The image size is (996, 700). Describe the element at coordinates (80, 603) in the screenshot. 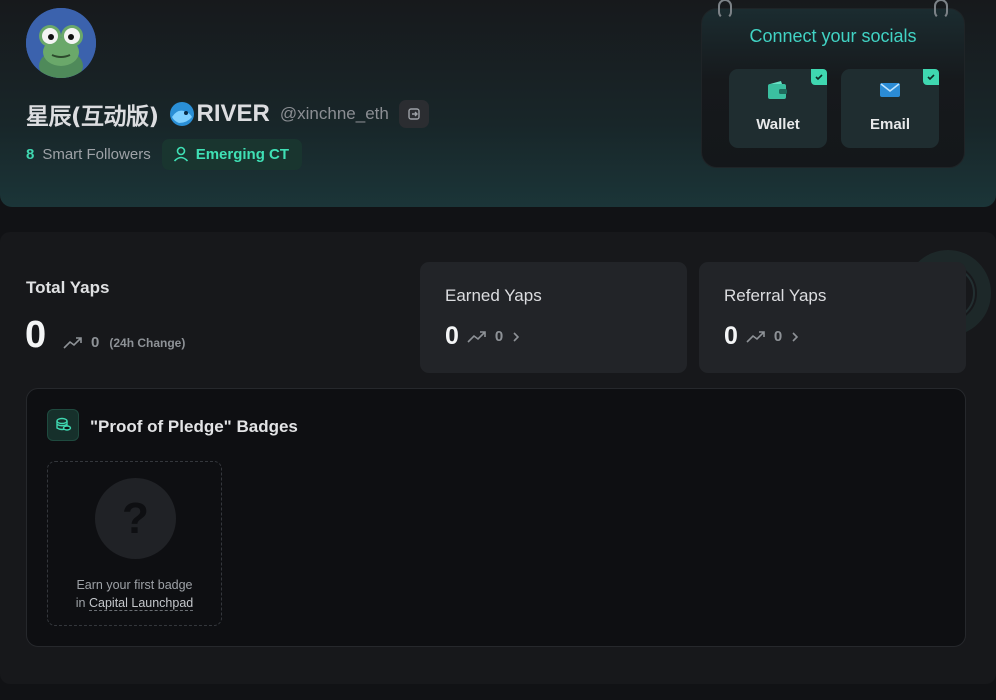

I see `badge-hint-in: in` at that location.